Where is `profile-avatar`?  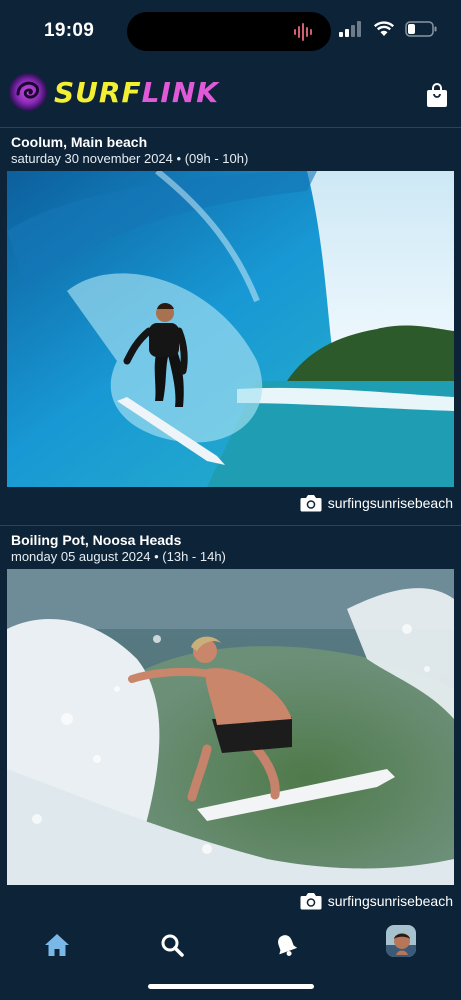 profile-avatar is located at coordinates (401, 941).